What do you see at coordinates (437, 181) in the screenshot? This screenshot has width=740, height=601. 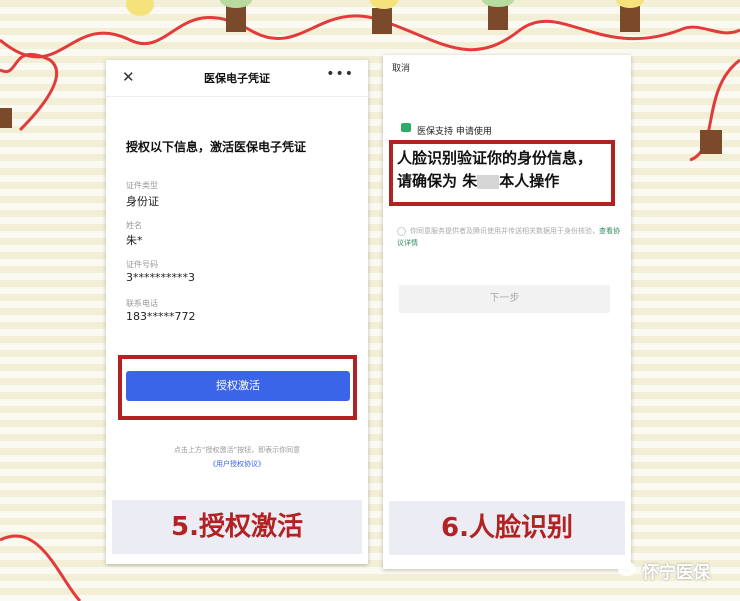 I see `face-instruction-line2-a: 请确保为 朱` at bounding box center [437, 181].